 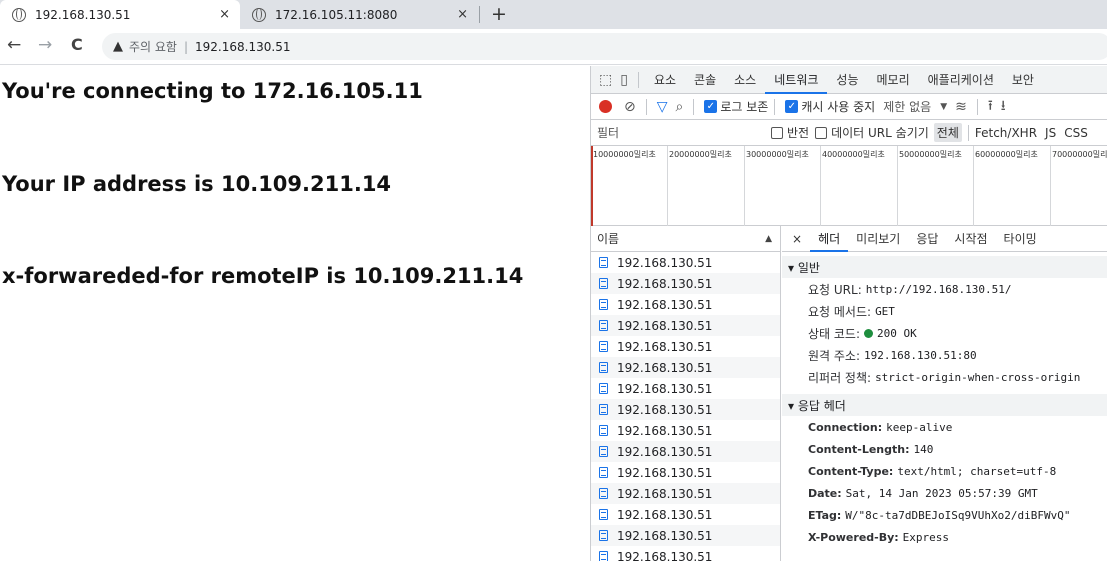 I want to click on tab-title: 192.168.130.51, so click(x=83, y=14).